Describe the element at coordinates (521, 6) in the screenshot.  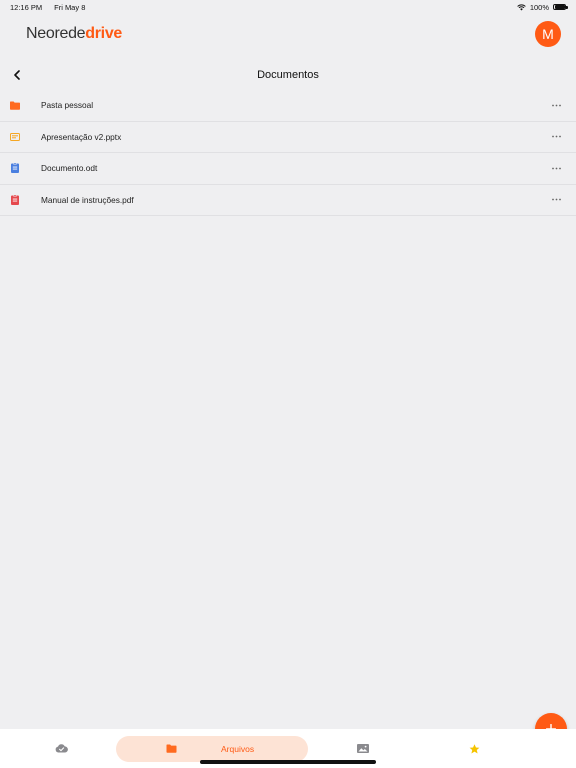
I see `wifi-icon` at that location.